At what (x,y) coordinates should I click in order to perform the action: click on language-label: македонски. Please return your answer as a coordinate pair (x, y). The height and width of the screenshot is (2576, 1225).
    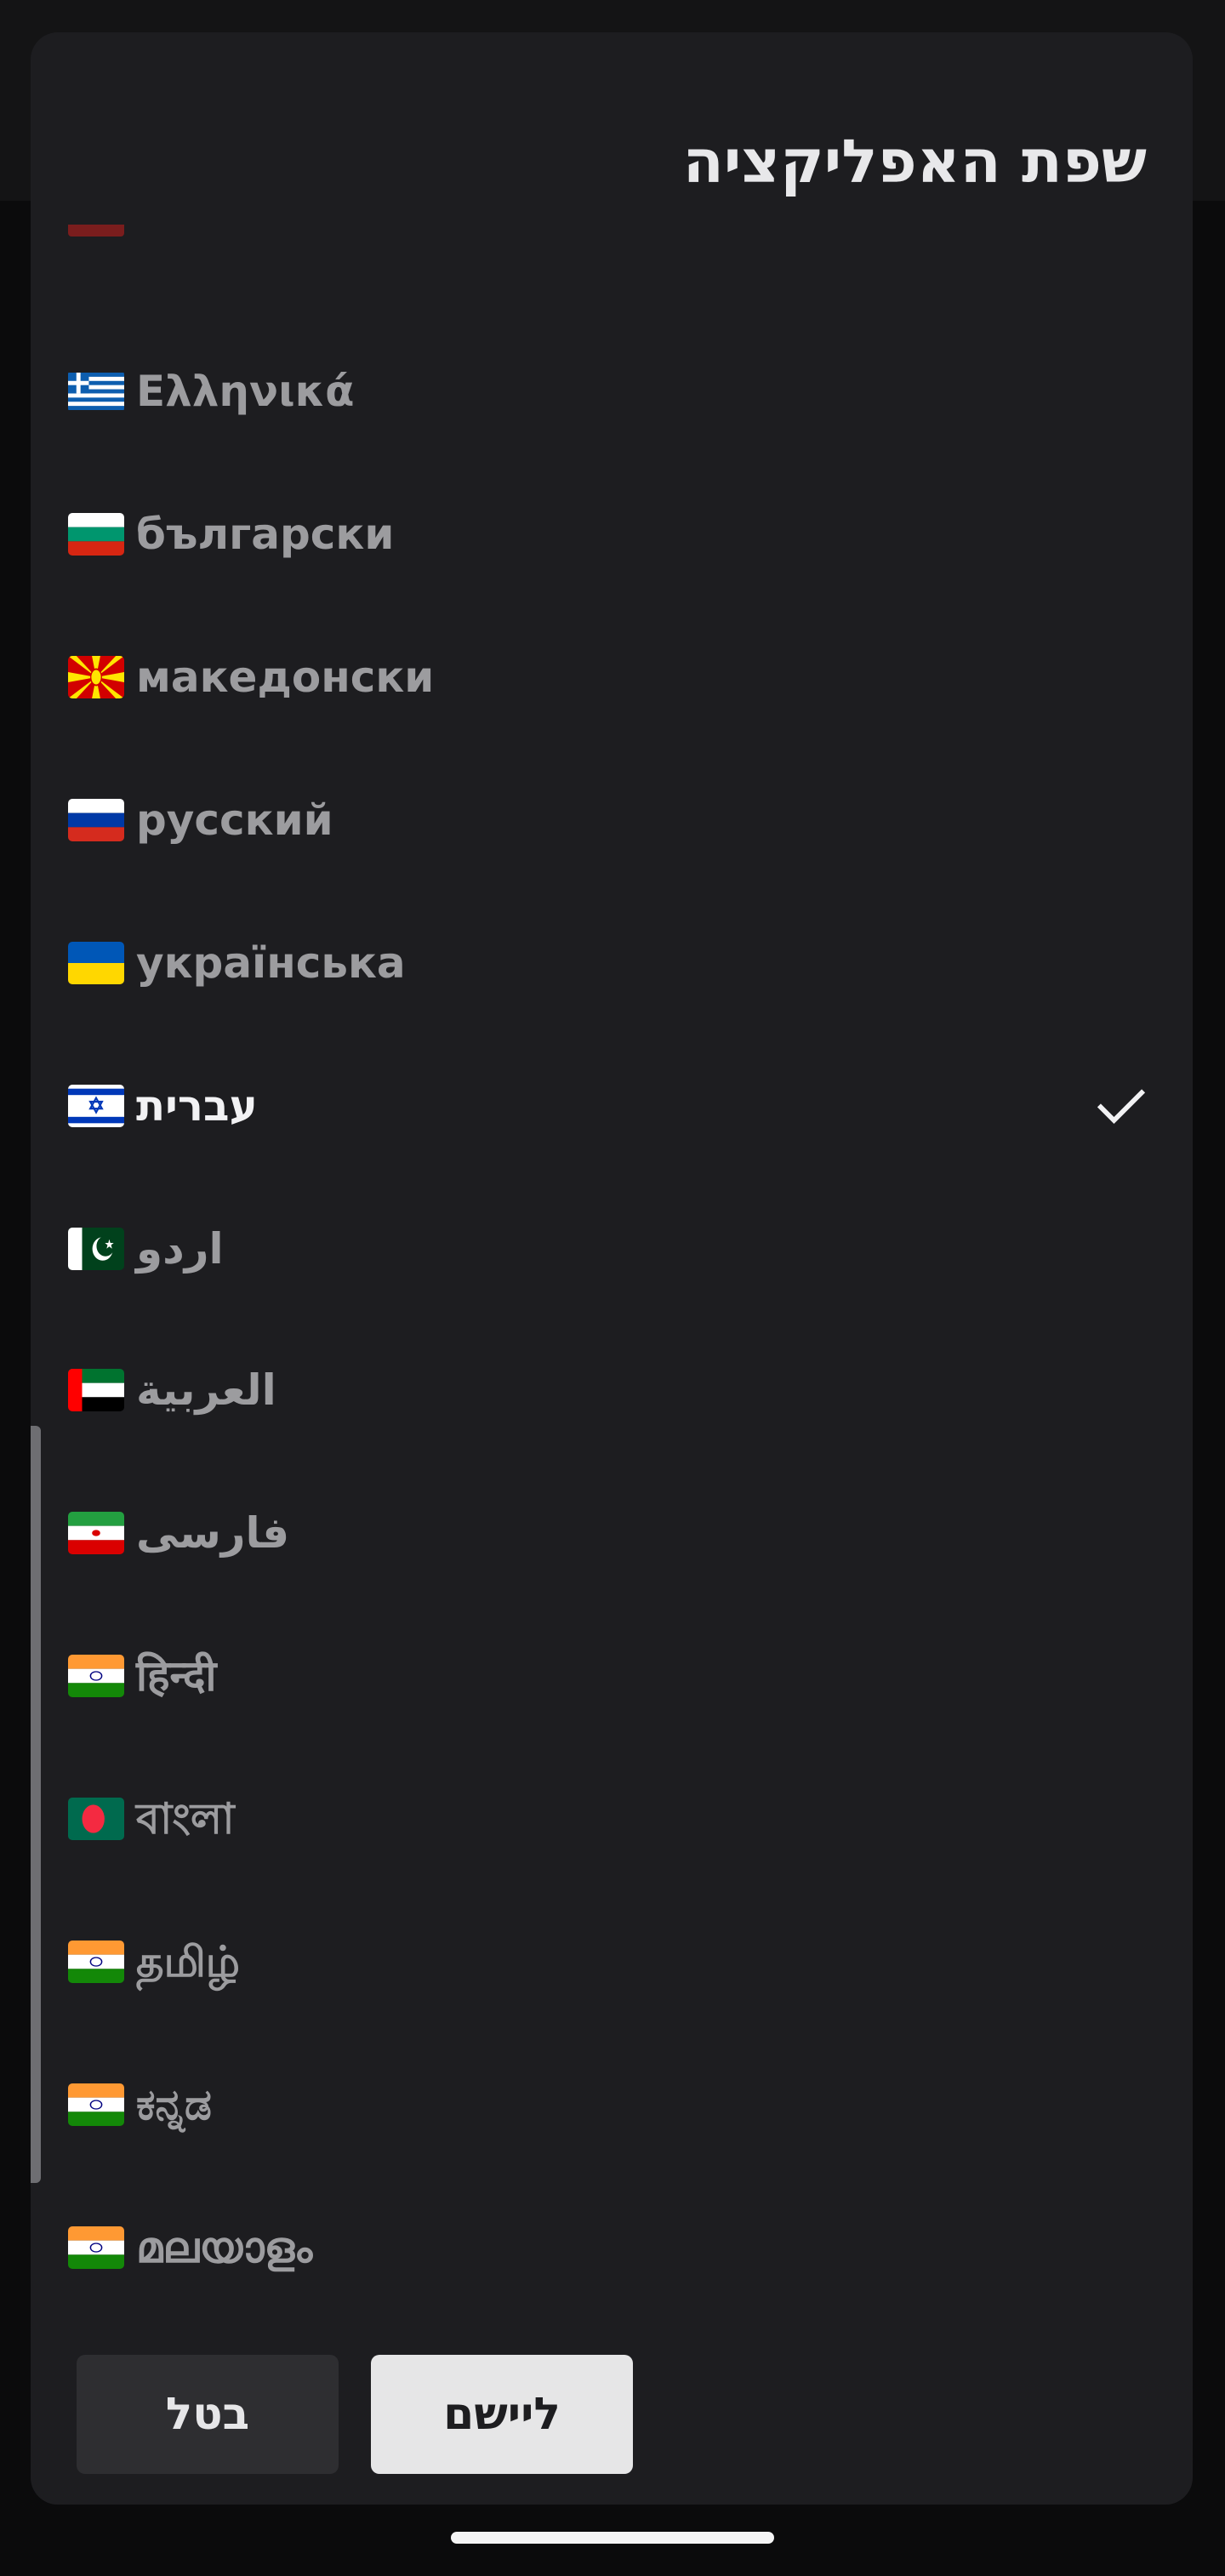
    Looking at the image, I should click on (285, 678).